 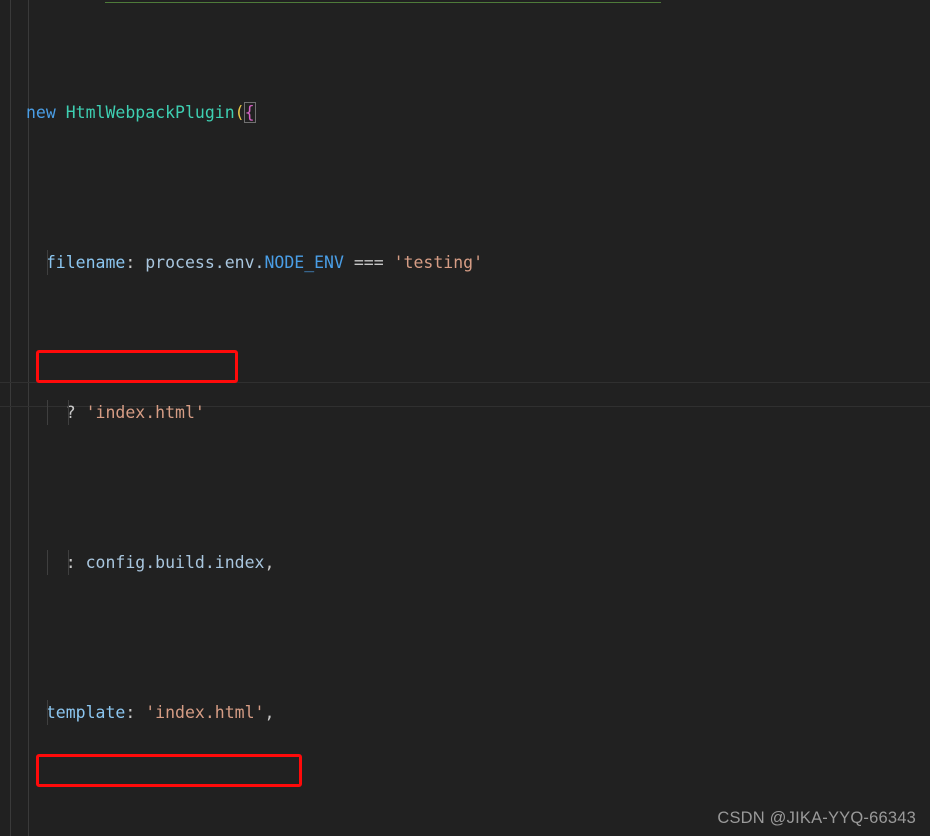 What do you see at coordinates (249, 112) in the screenshot?
I see `token-brace-open: {` at bounding box center [249, 112].